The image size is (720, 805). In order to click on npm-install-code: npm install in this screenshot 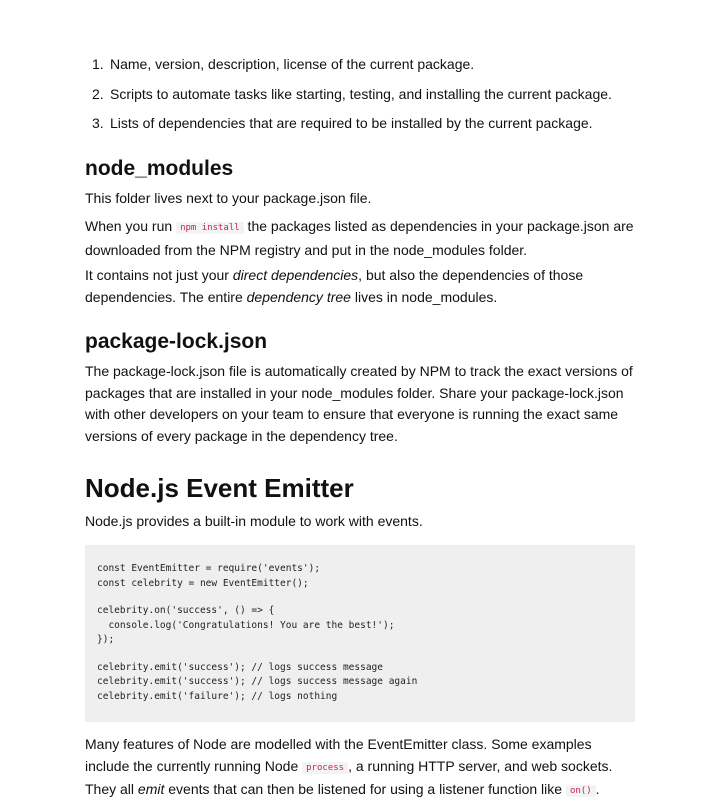, I will do `click(210, 228)`.